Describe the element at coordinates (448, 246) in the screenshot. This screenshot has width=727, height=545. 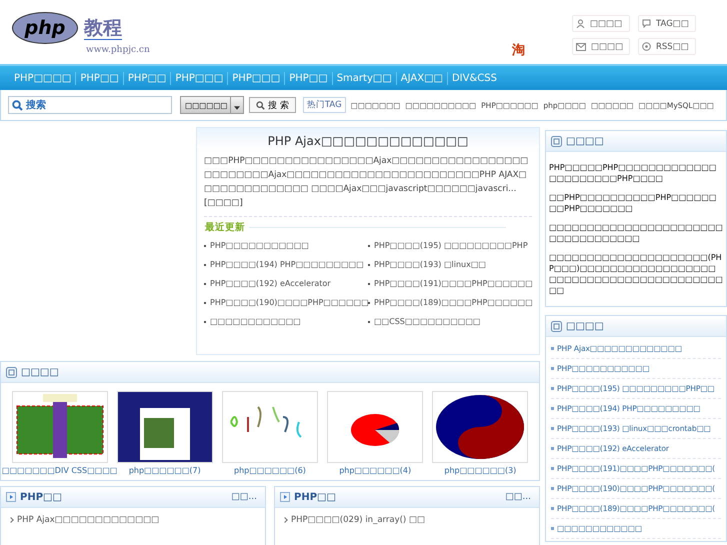
I see `recent-article-link: PHP□□□□(195) □□□□□□□□□PHP` at that location.